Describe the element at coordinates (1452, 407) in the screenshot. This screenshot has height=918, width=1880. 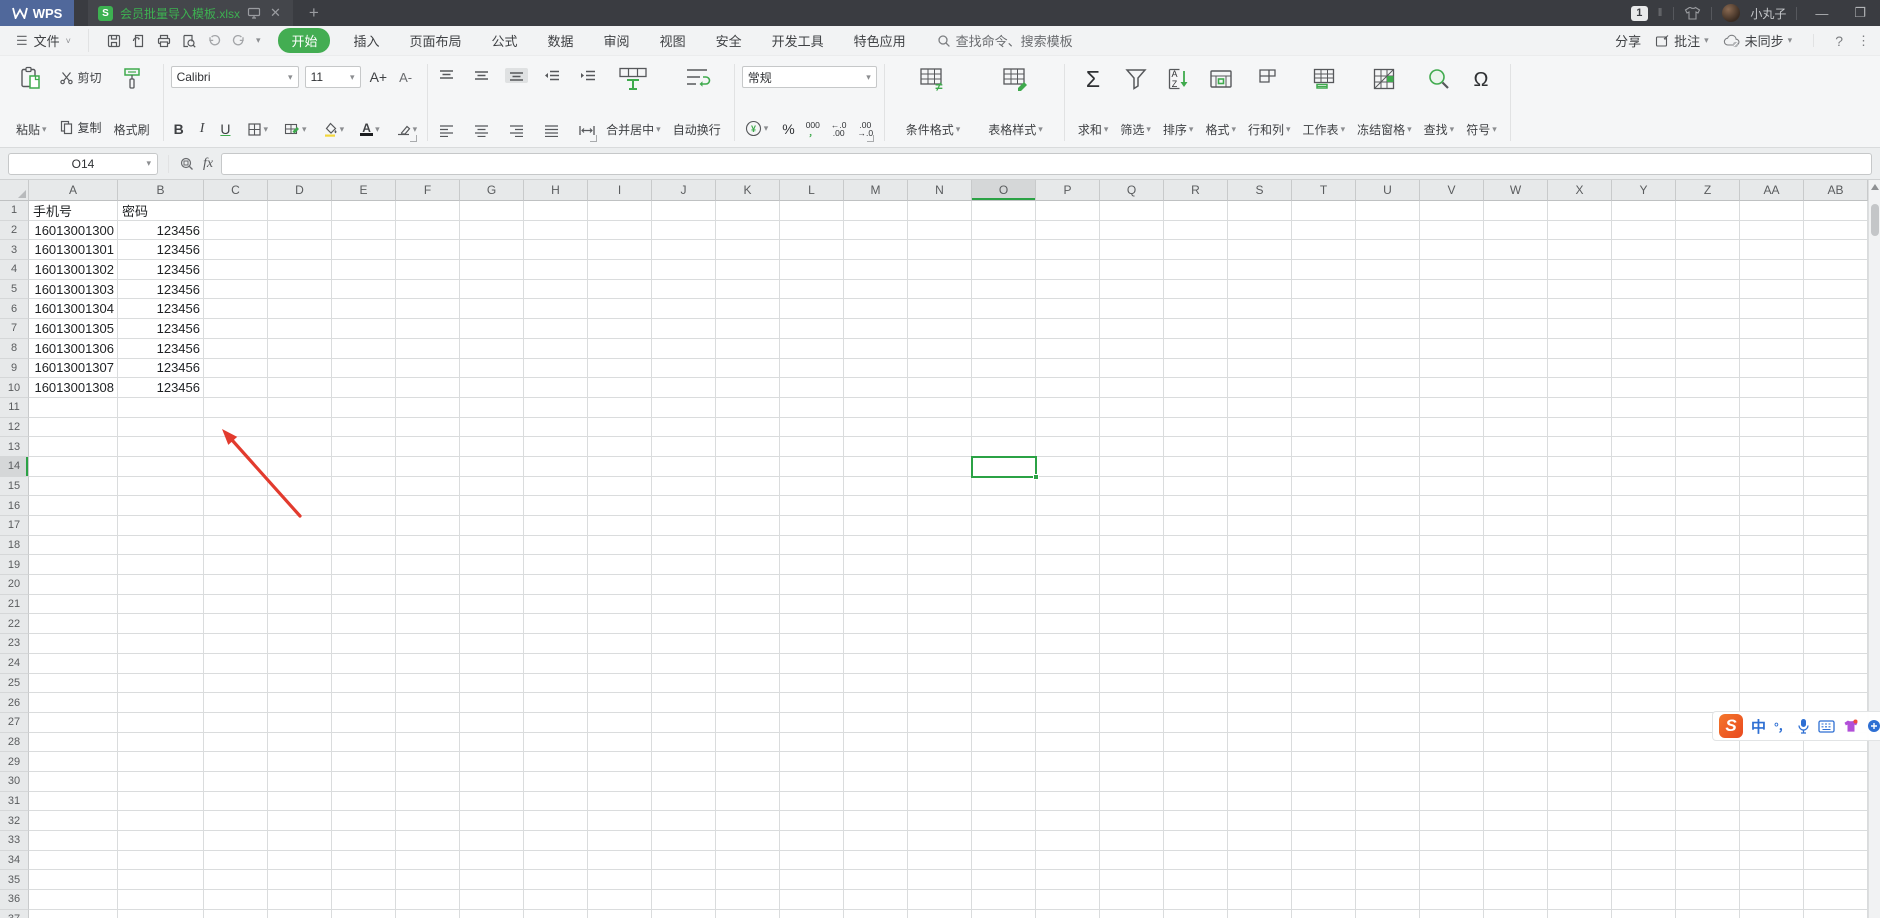
I see `cell-V11` at that location.